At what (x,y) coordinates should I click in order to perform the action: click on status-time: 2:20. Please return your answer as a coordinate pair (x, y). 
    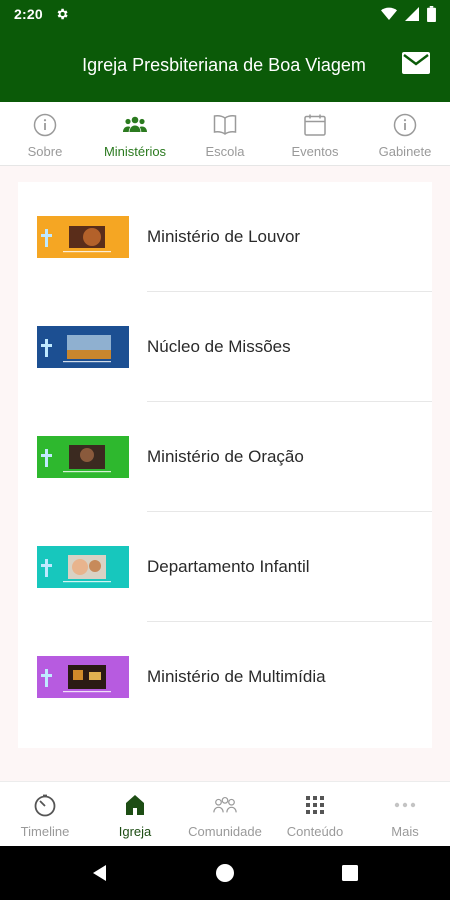
    Looking at the image, I should click on (28, 14).